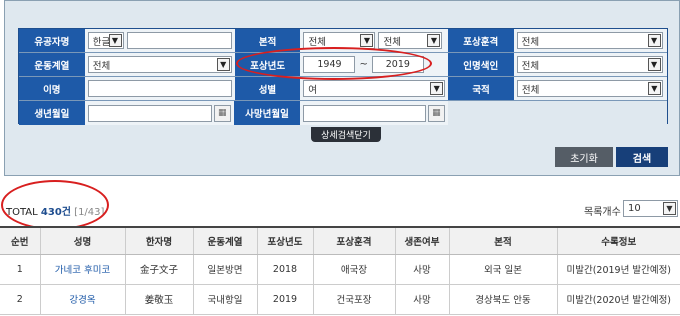 This screenshot has width=680, height=316. Describe the element at coordinates (422, 240) in the screenshot. I see `header-cell: 생존여부` at that location.